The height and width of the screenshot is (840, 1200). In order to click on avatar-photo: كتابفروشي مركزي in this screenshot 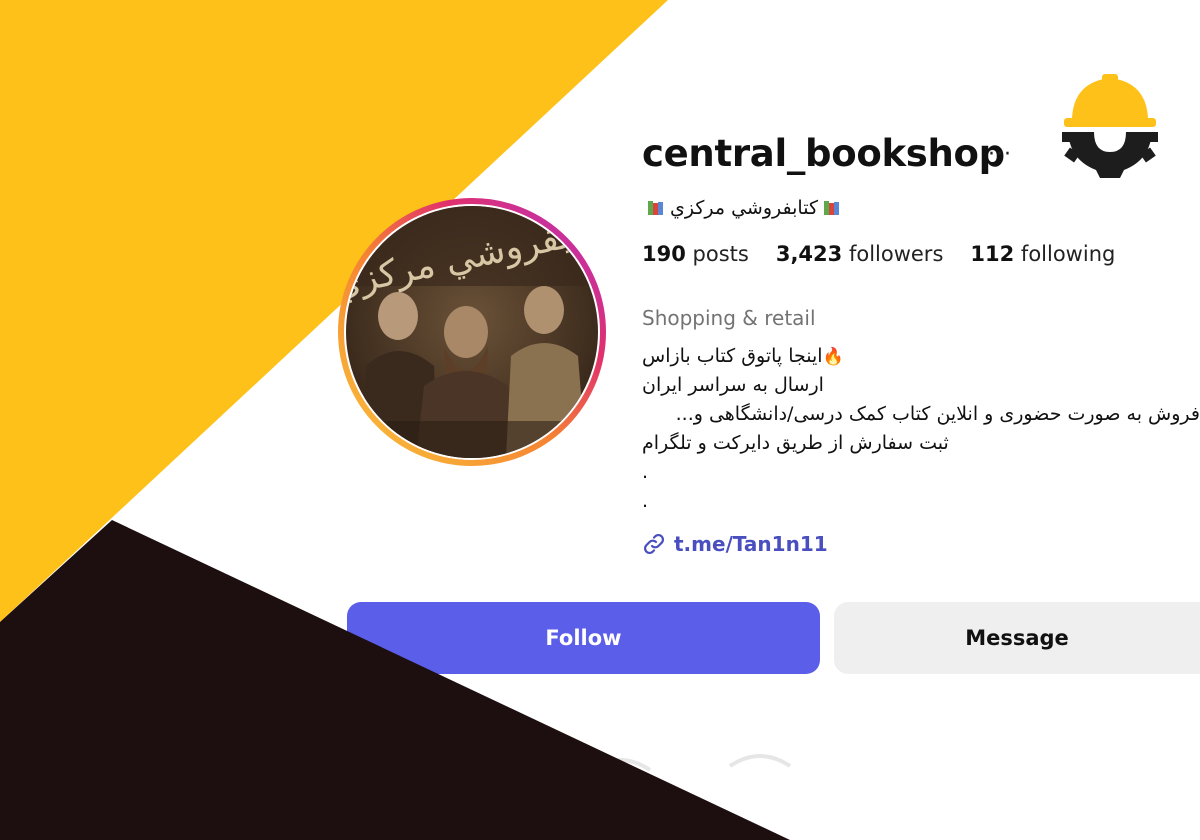, I will do `click(472, 332)`.